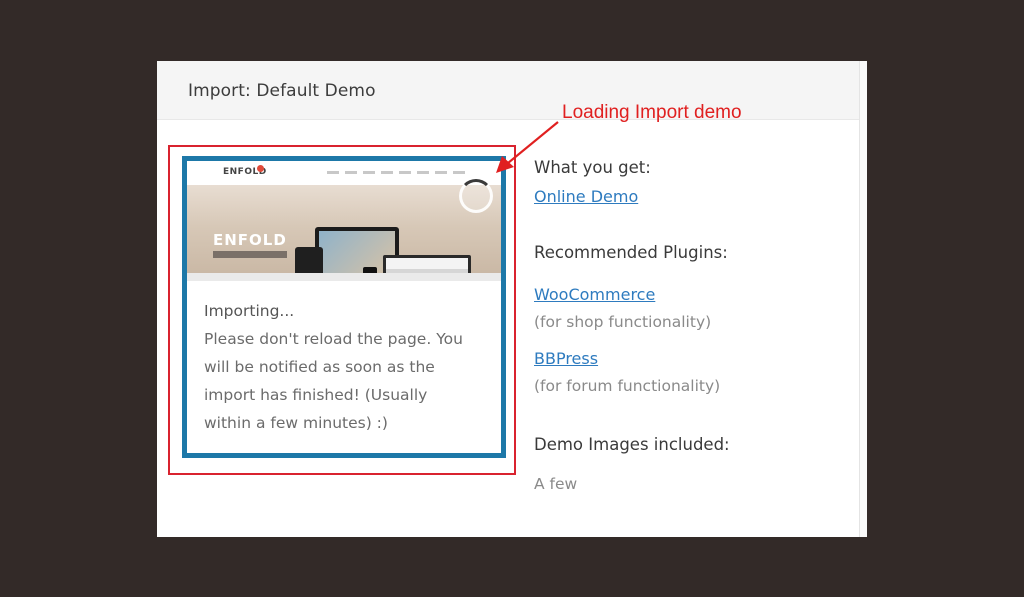 This screenshot has width=1024, height=597. Describe the element at coordinates (556, 484) in the screenshot. I see `demo-images-value: A few` at that location.